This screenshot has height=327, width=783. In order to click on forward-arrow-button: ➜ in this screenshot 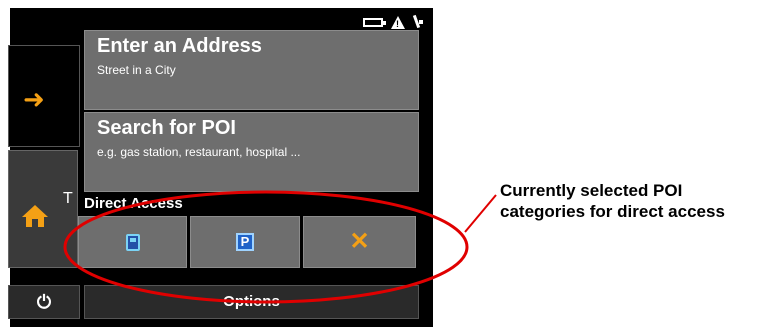, I will do `click(44, 96)`.